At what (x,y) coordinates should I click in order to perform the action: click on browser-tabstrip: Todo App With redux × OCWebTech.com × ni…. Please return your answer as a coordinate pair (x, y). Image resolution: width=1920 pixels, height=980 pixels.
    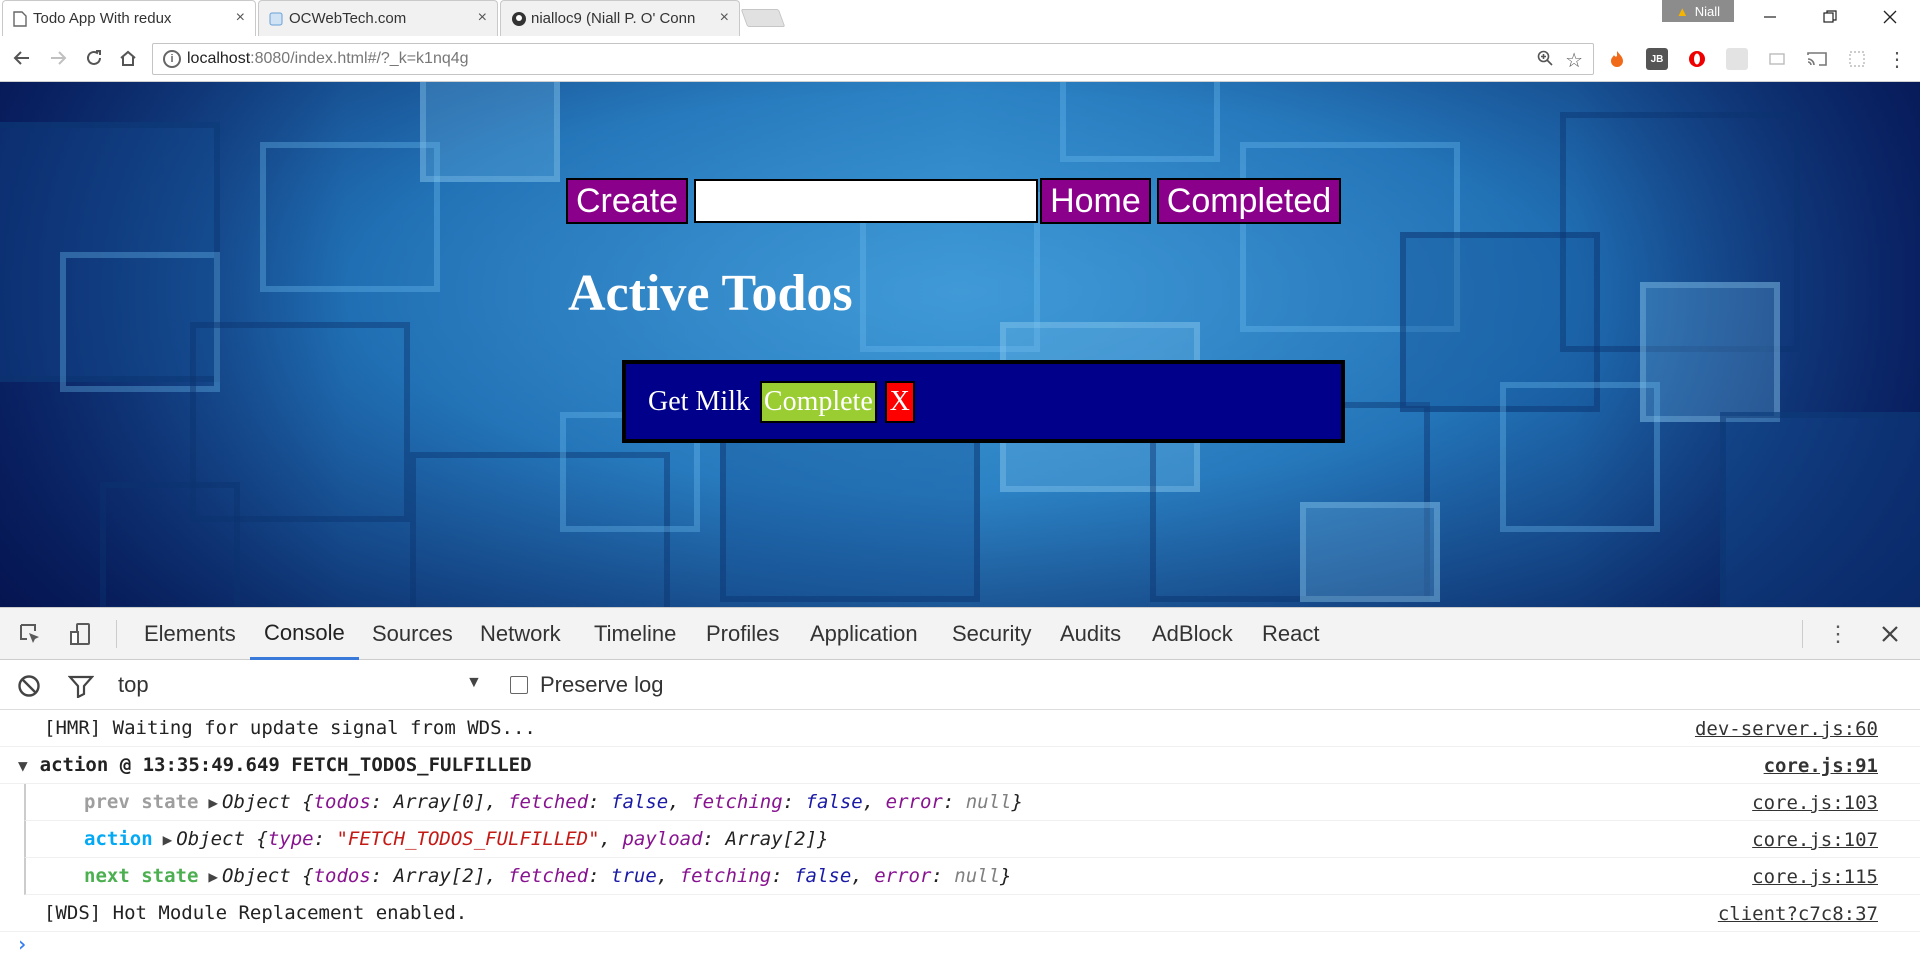
    Looking at the image, I should click on (960, 18).